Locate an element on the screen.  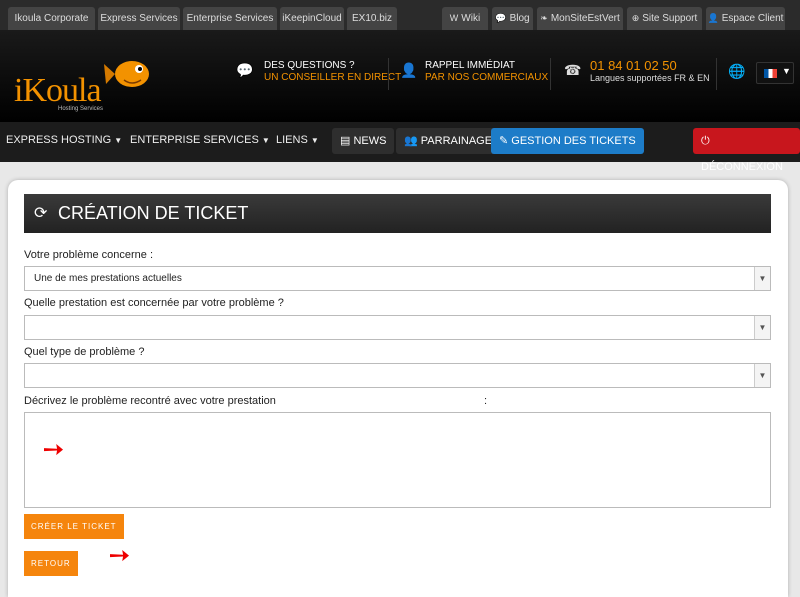
page-title: CRÉATION DE TICKET is located at coordinates (153, 213).